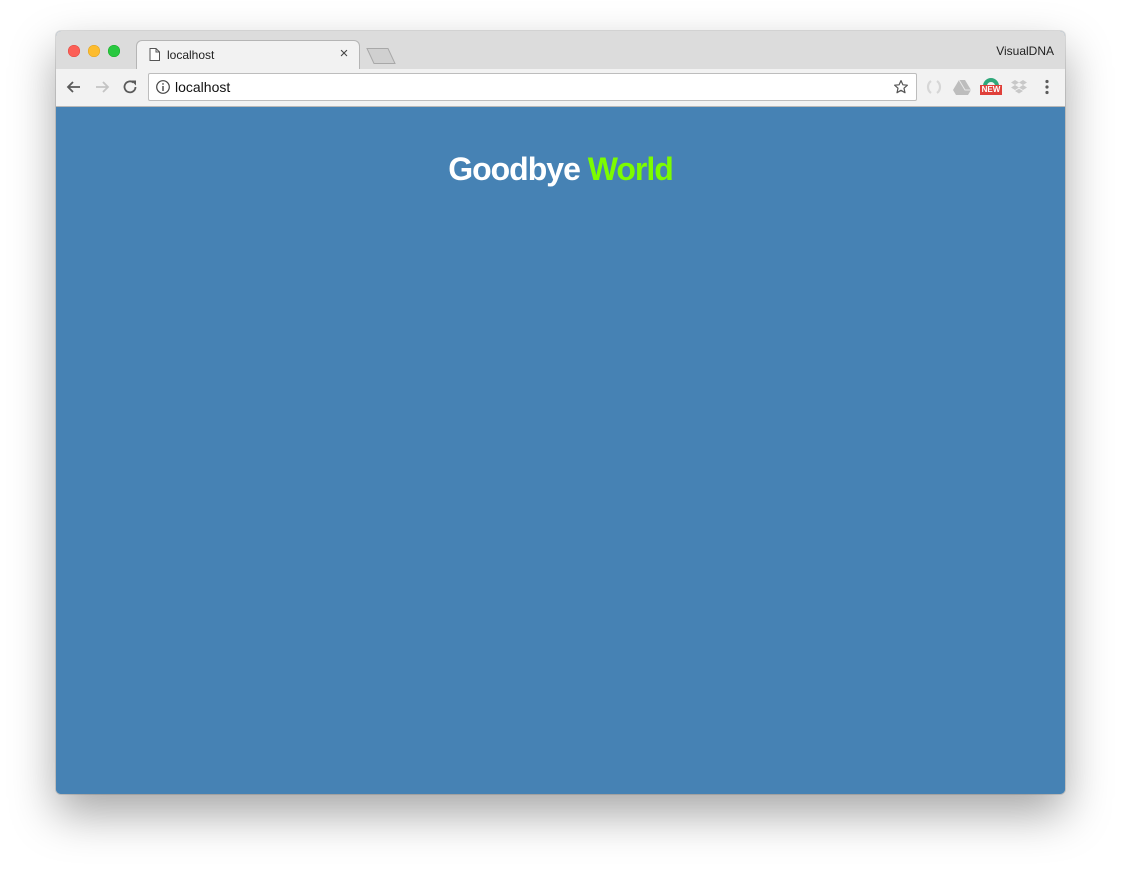  I want to click on minimize-window-button, so click(94, 51).